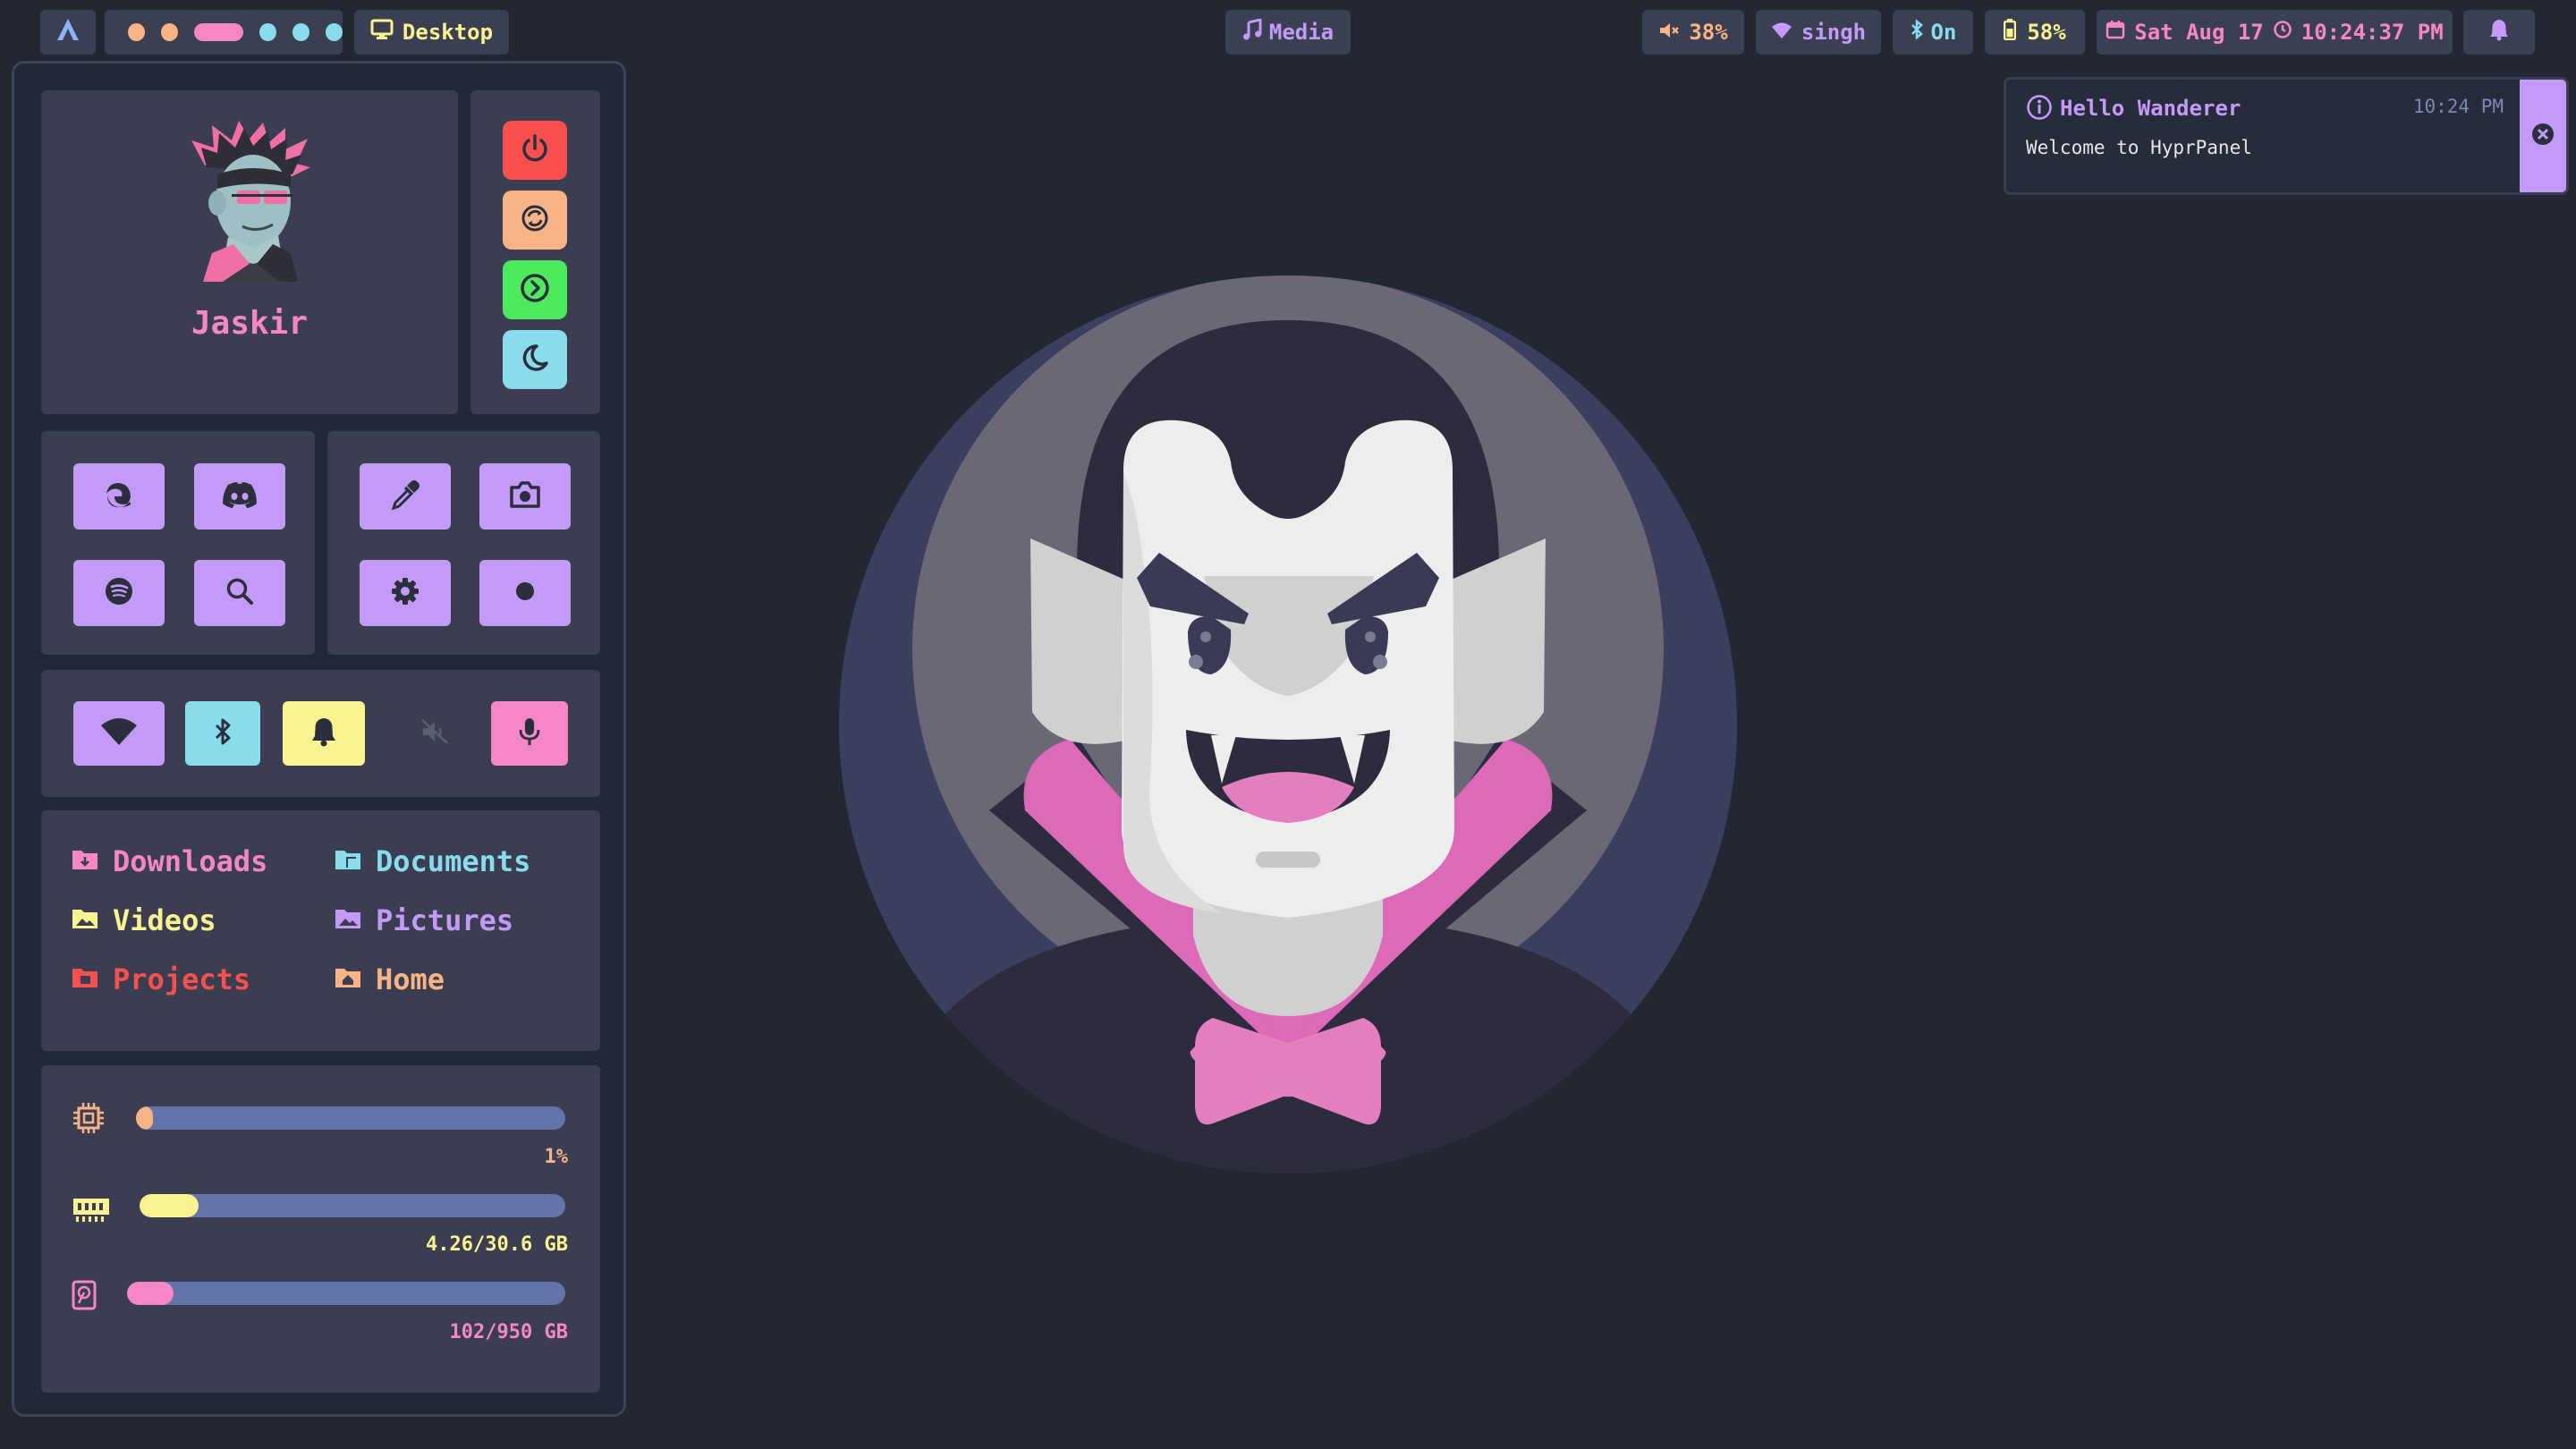 Image resolution: width=2576 pixels, height=1449 pixels. What do you see at coordinates (390, 979) in the screenshot?
I see `directory-home: Home` at bounding box center [390, 979].